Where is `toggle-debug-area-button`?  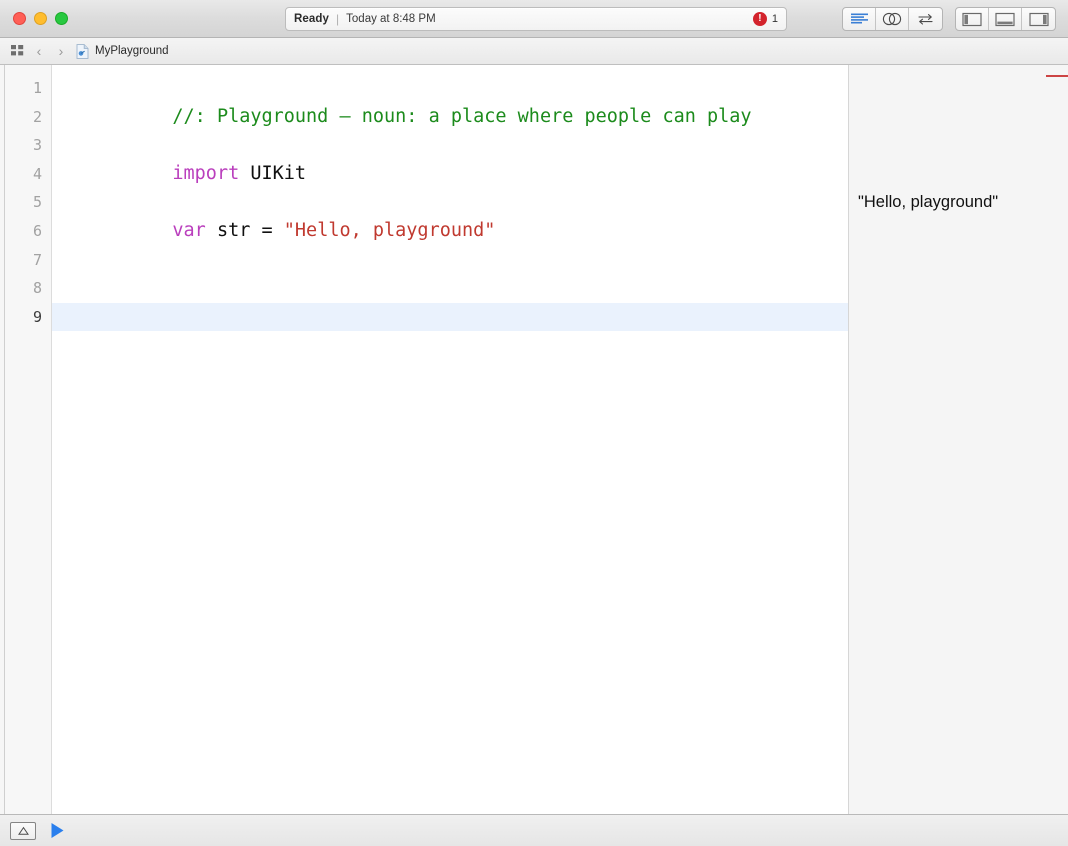
toggle-debug-area-button is located at coordinates (1005, 19).